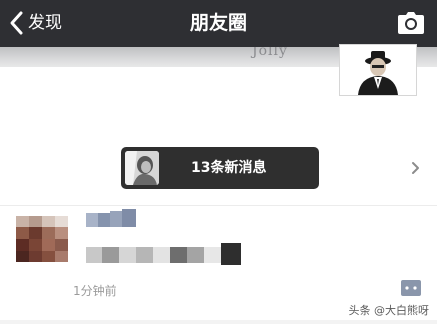  I want to click on page-title: 朋友圈, so click(218, 23).